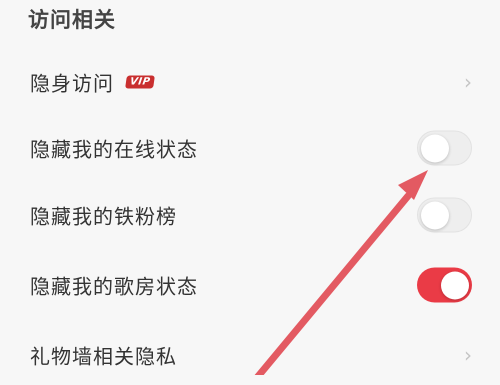  Describe the element at coordinates (114, 286) in the screenshot. I see `setting-label: 隐藏我的歌房状态` at that location.